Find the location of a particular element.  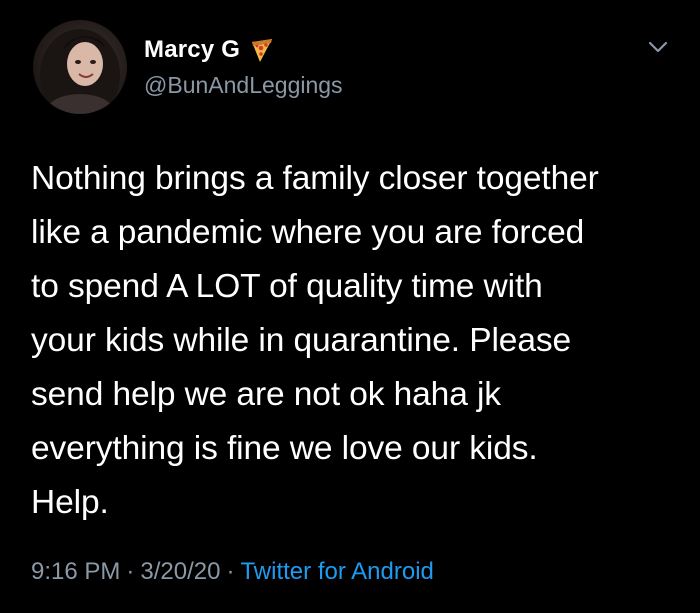

tweet-date: 3/20/20 is located at coordinates (180, 571).